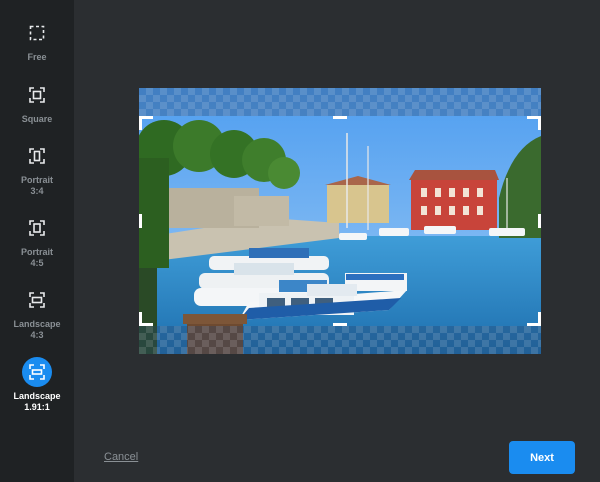 Image resolution: width=600 pixels, height=482 pixels. Describe the element at coordinates (340, 117) in the screenshot. I see `crop-handle-top` at that location.